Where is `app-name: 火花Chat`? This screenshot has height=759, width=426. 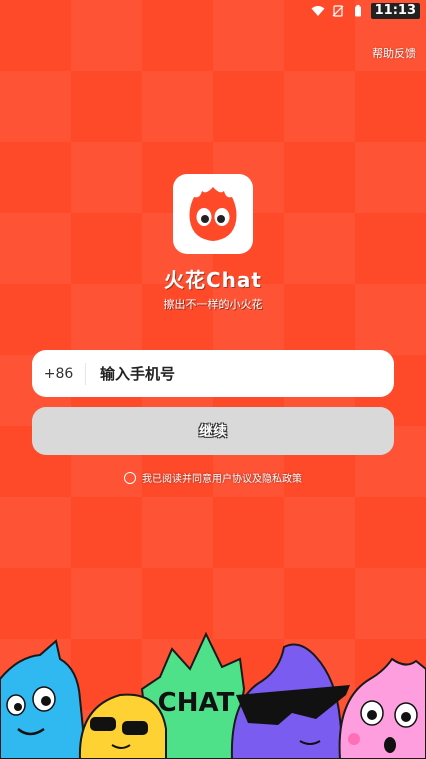
app-name: 火花Chat is located at coordinates (213, 280).